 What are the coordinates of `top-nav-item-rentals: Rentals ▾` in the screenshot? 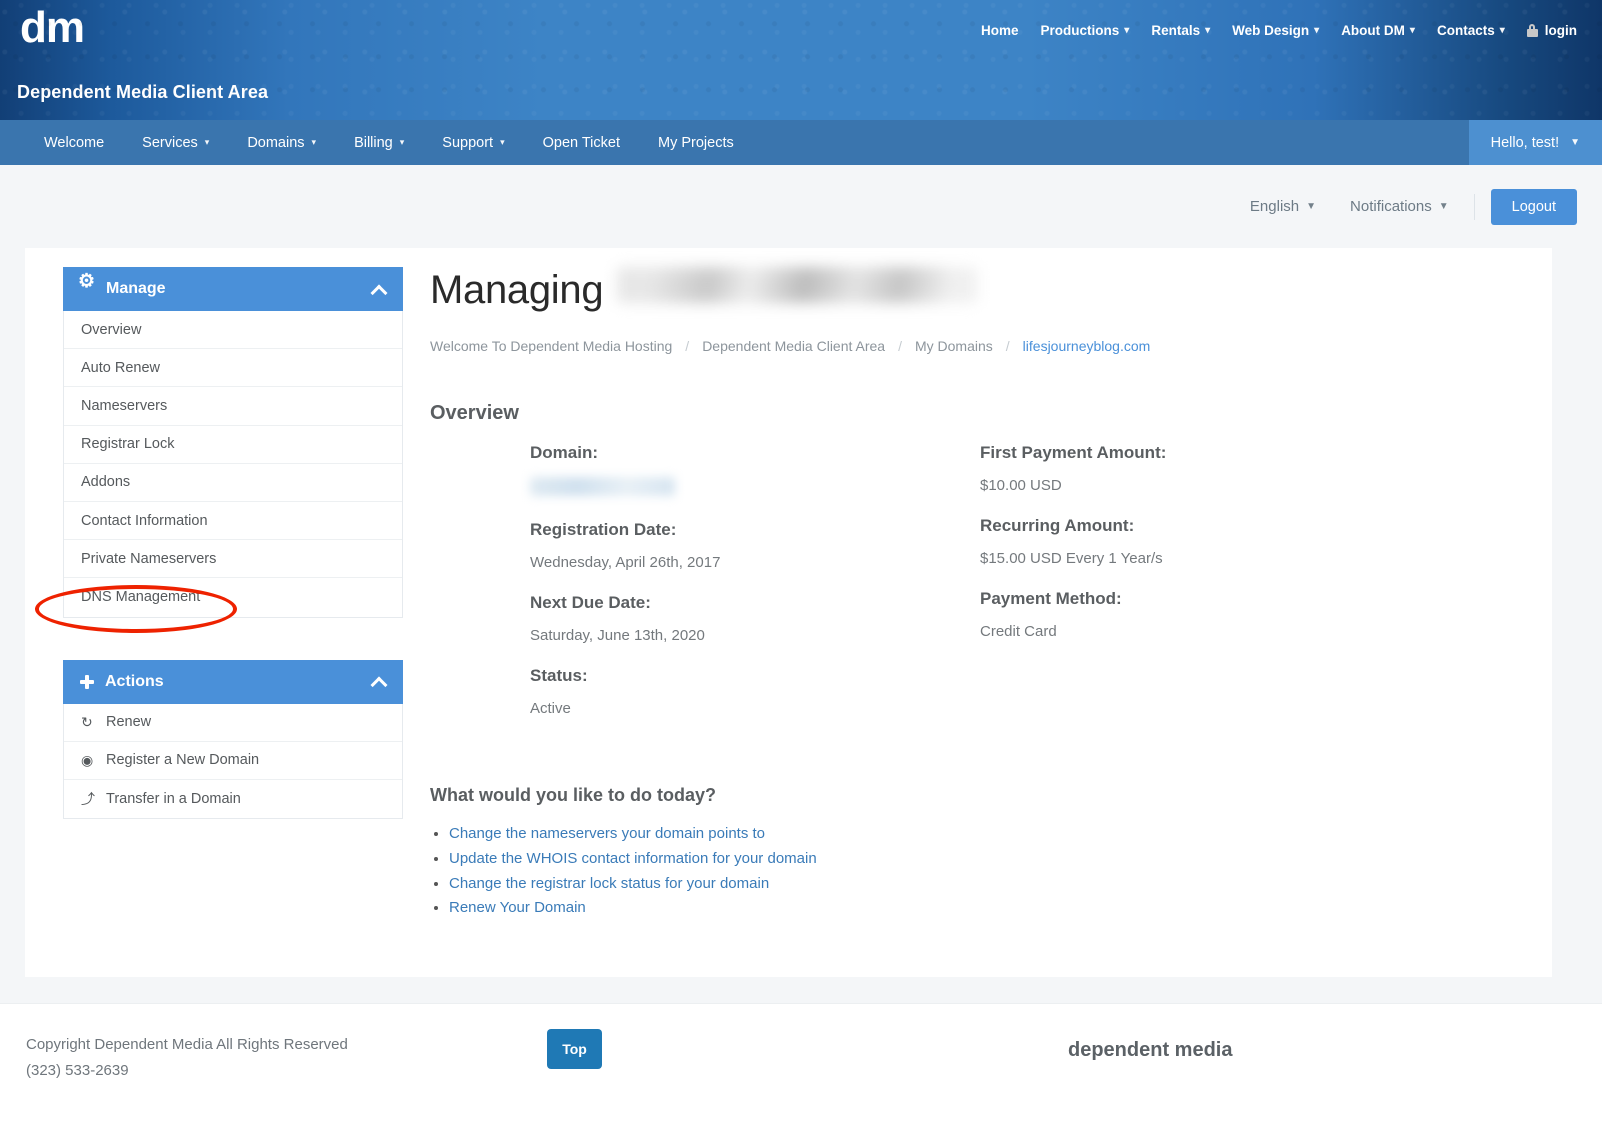 It's located at (1180, 30).